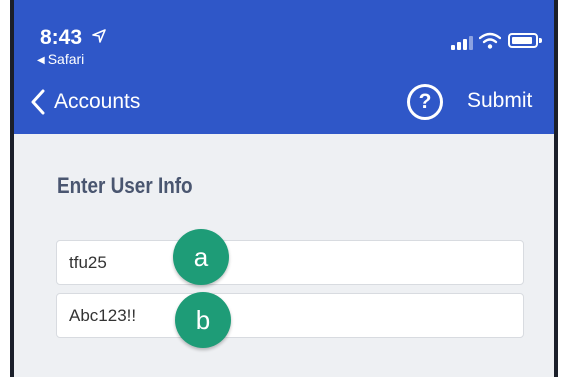 This screenshot has height=377, width=568. Describe the element at coordinates (41, 60) in the screenshot. I see `back-triangle-icon: ◀` at that location.